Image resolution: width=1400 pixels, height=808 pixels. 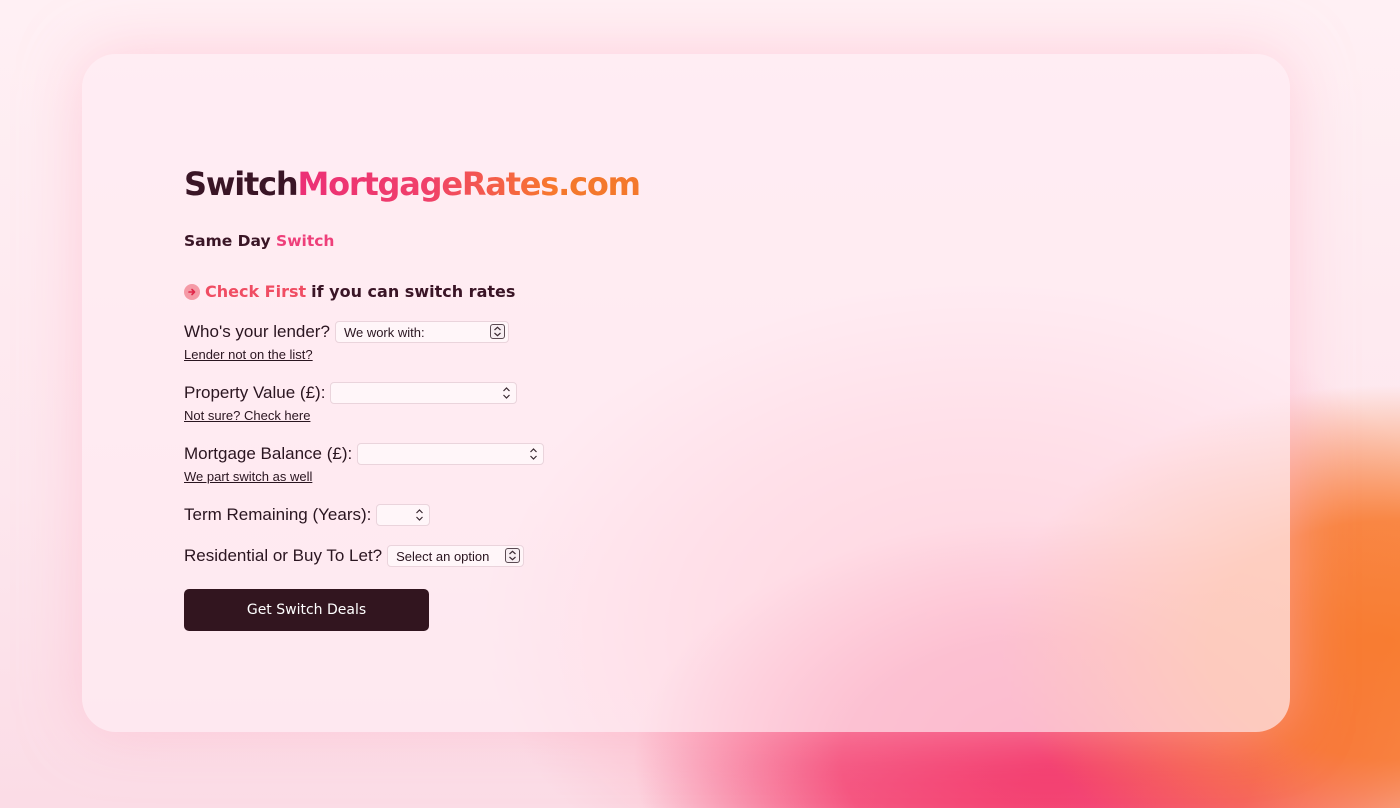 I want to click on check-first-accent: Check First, so click(x=256, y=291).